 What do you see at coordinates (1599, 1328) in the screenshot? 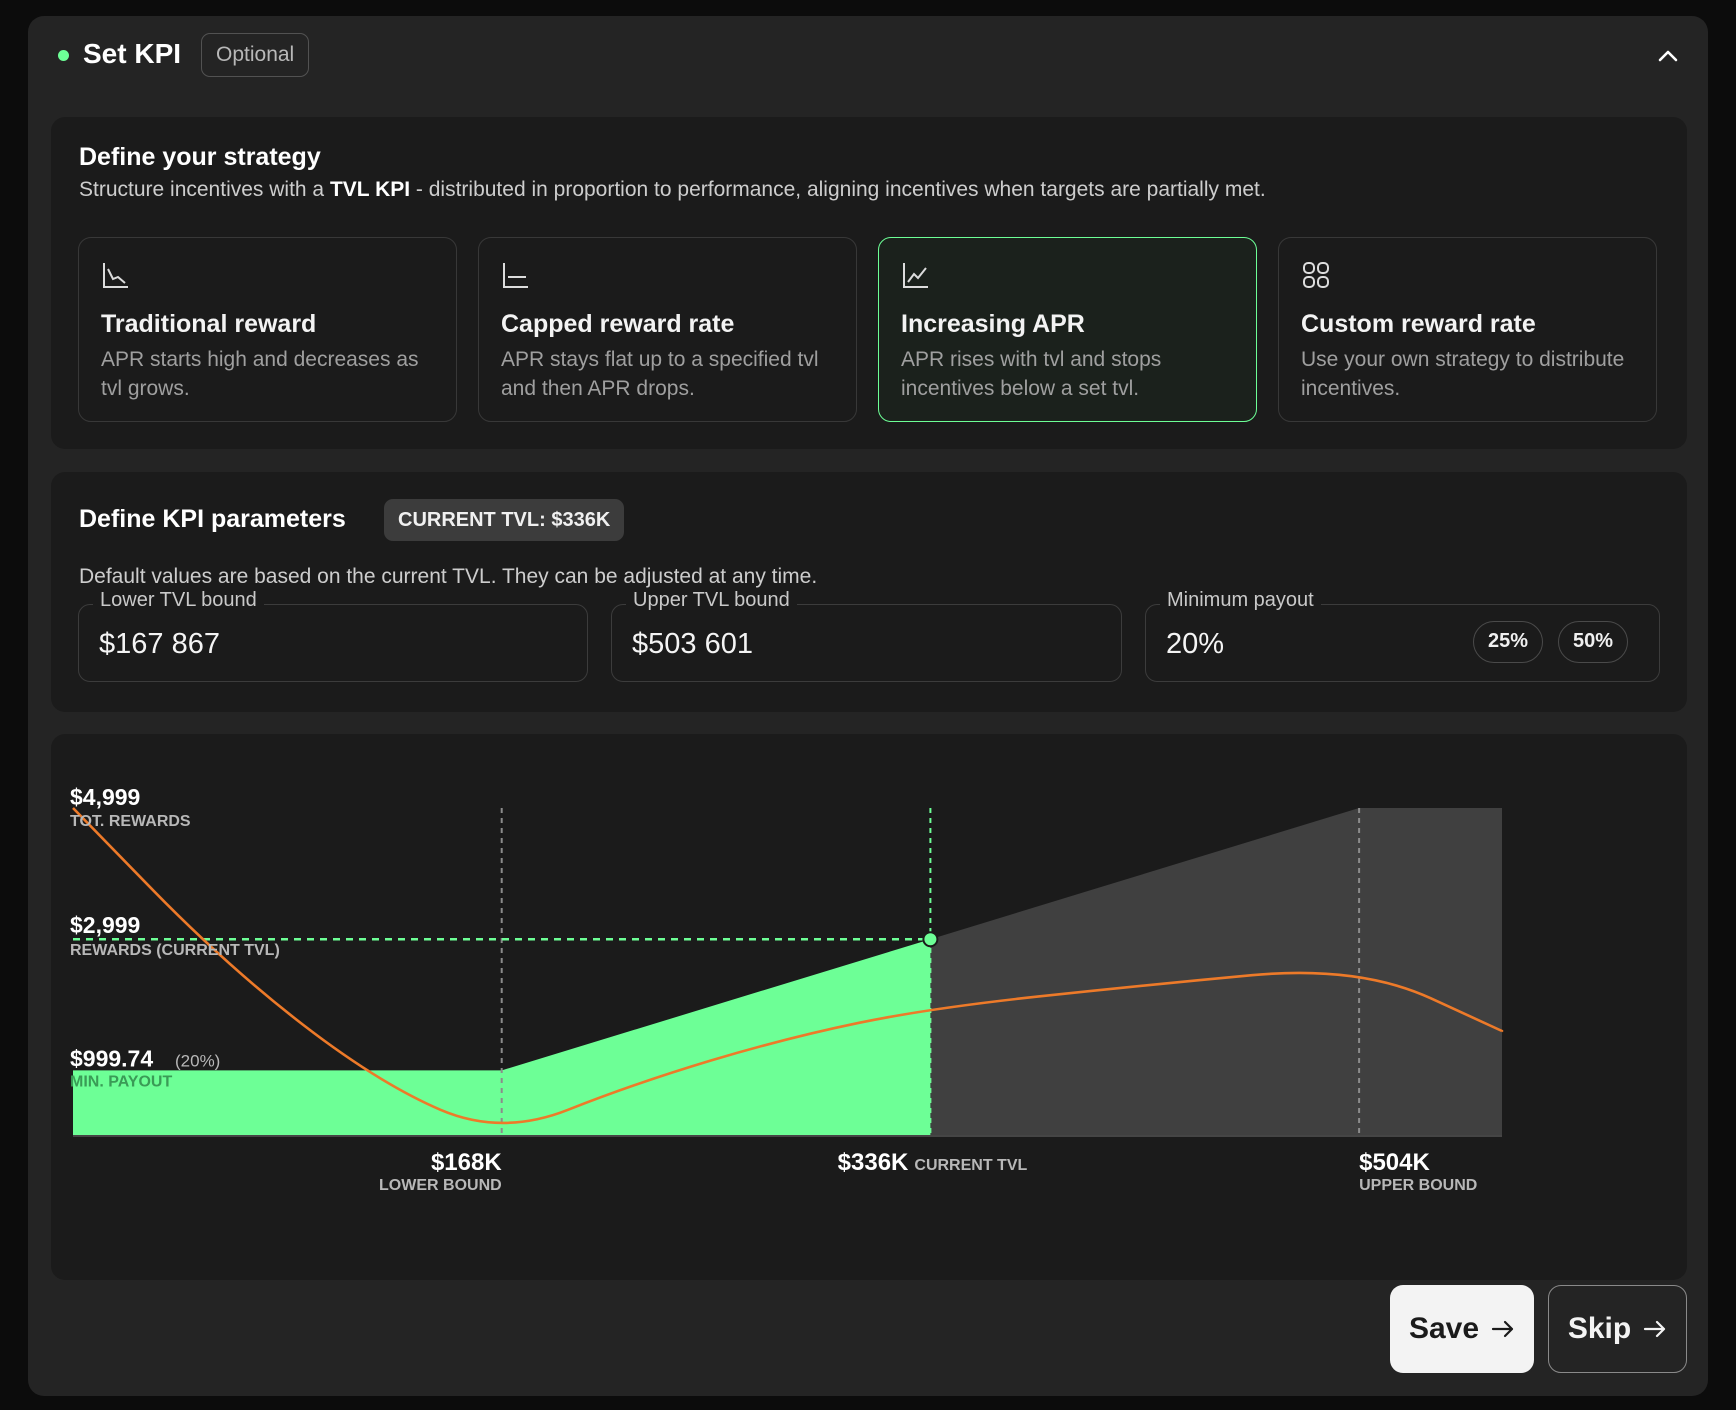
I see `skip-label: Skip` at bounding box center [1599, 1328].